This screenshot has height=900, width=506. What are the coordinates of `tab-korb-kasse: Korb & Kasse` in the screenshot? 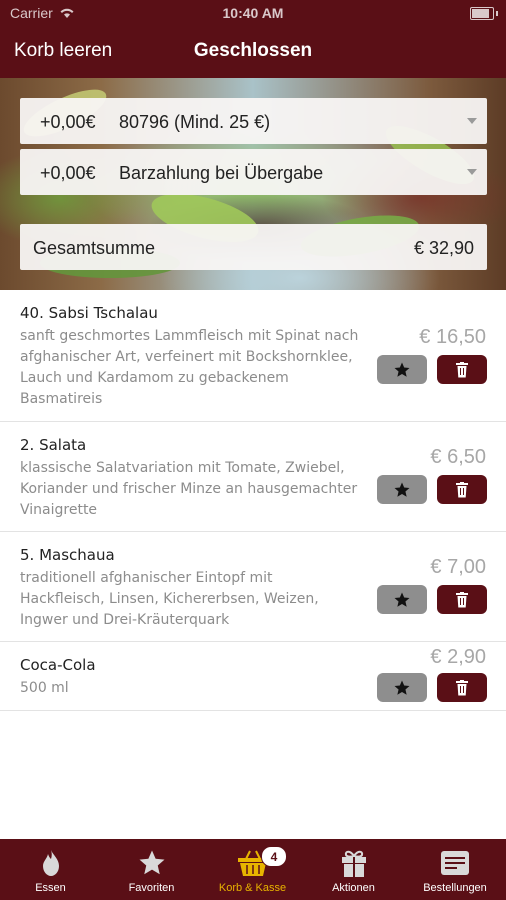 It's located at (252, 869).